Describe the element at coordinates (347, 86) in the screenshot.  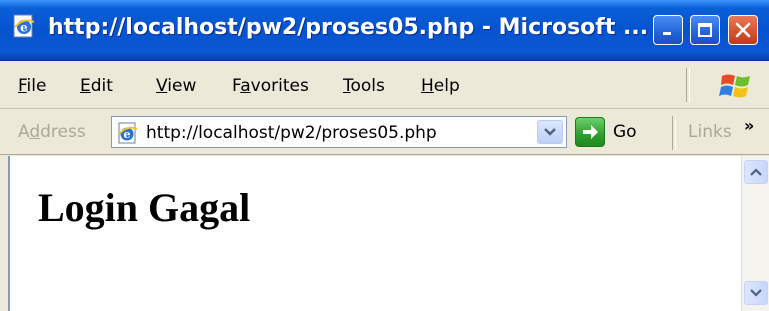
I see `menu-tools-mnemonic: T` at that location.